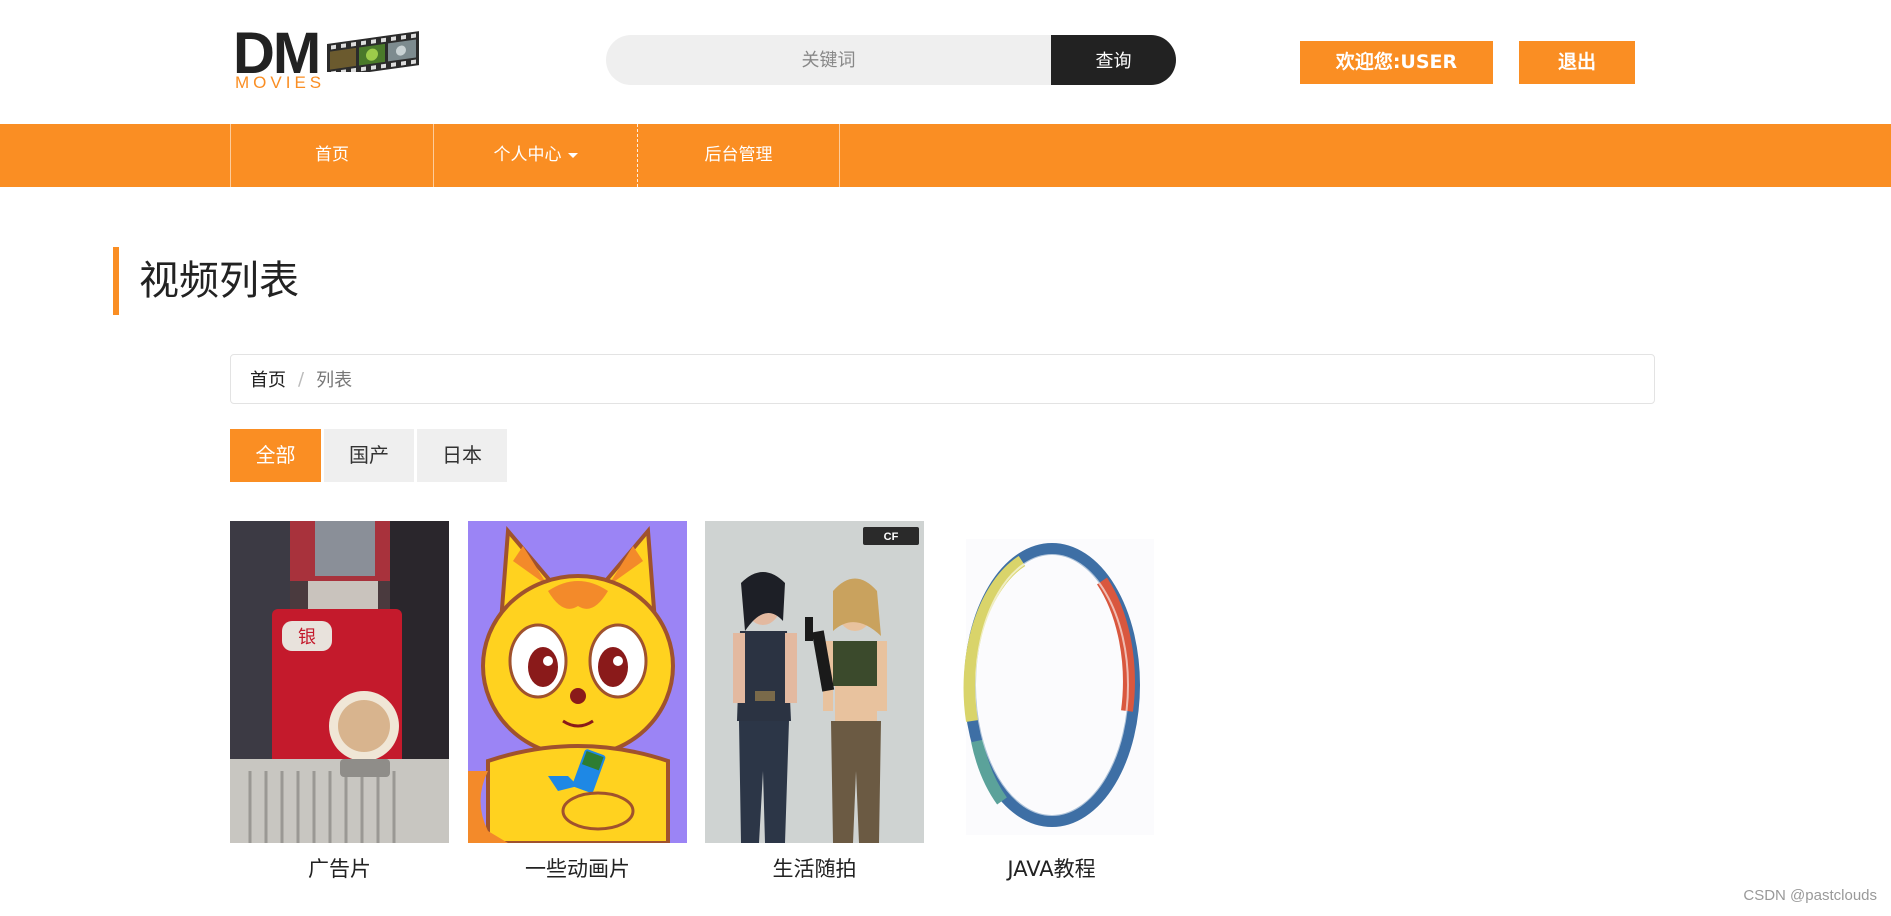  I want to click on search-input, so click(828, 60).